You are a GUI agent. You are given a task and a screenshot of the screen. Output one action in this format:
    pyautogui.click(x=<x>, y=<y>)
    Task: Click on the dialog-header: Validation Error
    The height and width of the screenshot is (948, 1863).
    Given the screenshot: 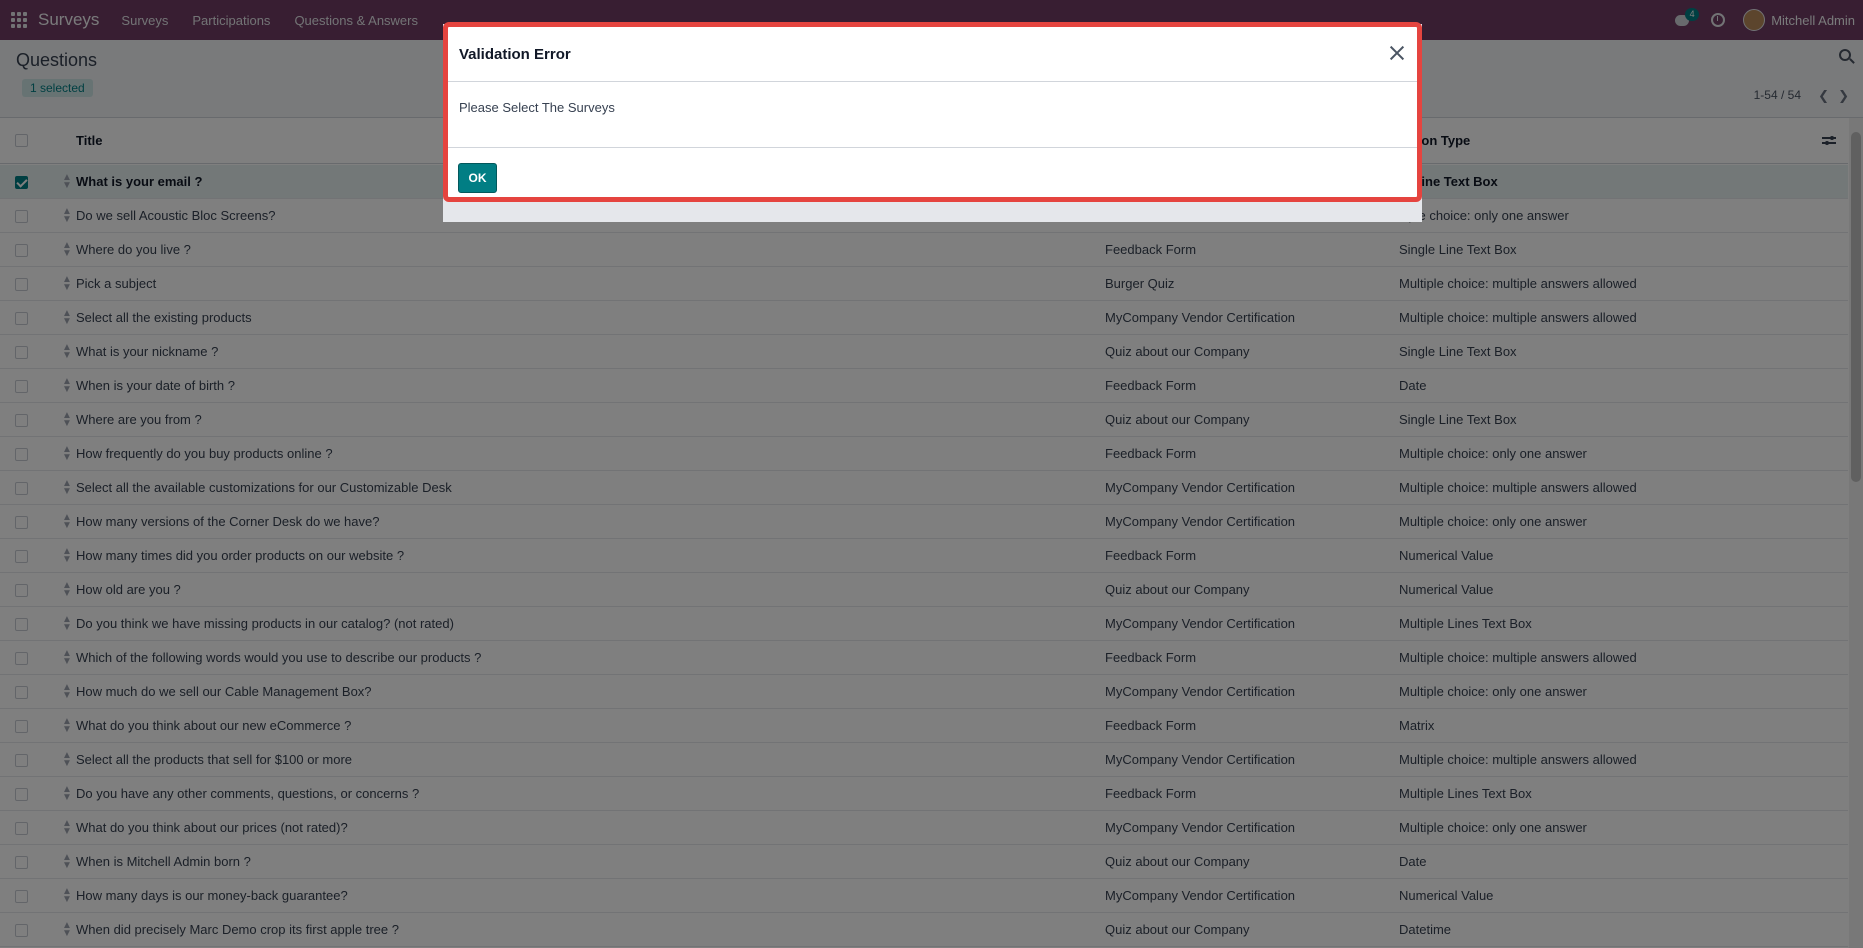 What is the action you would take?
    pyautogui.click(x=932, y=54)
    